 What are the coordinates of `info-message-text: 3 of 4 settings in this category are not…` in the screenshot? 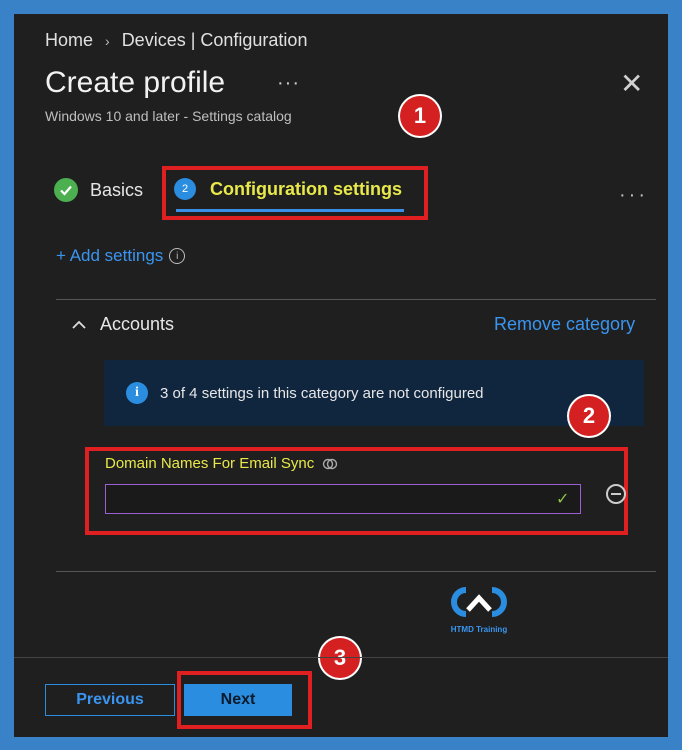 It's located at (322, 393).